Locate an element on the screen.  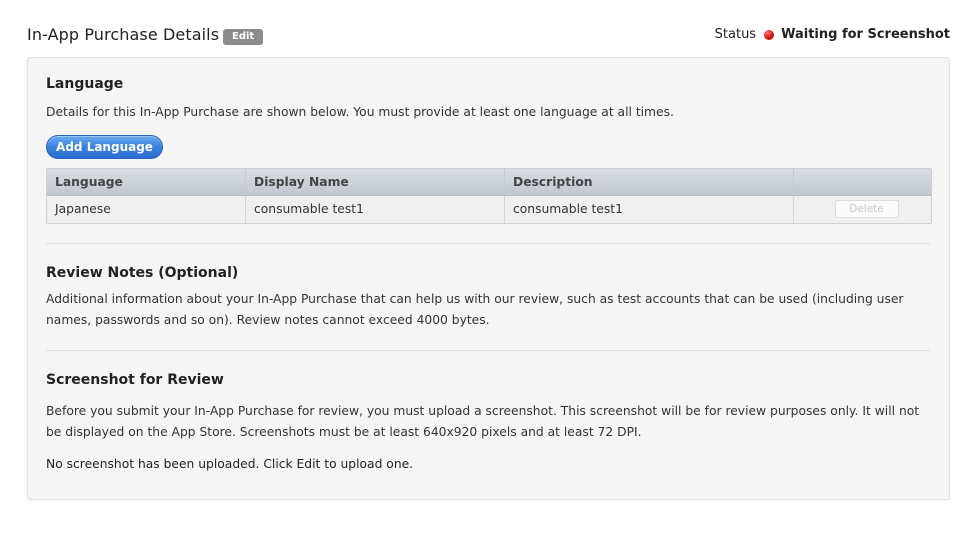
status-value: Waiting for Screenshot is located at coordinates (865, 34).